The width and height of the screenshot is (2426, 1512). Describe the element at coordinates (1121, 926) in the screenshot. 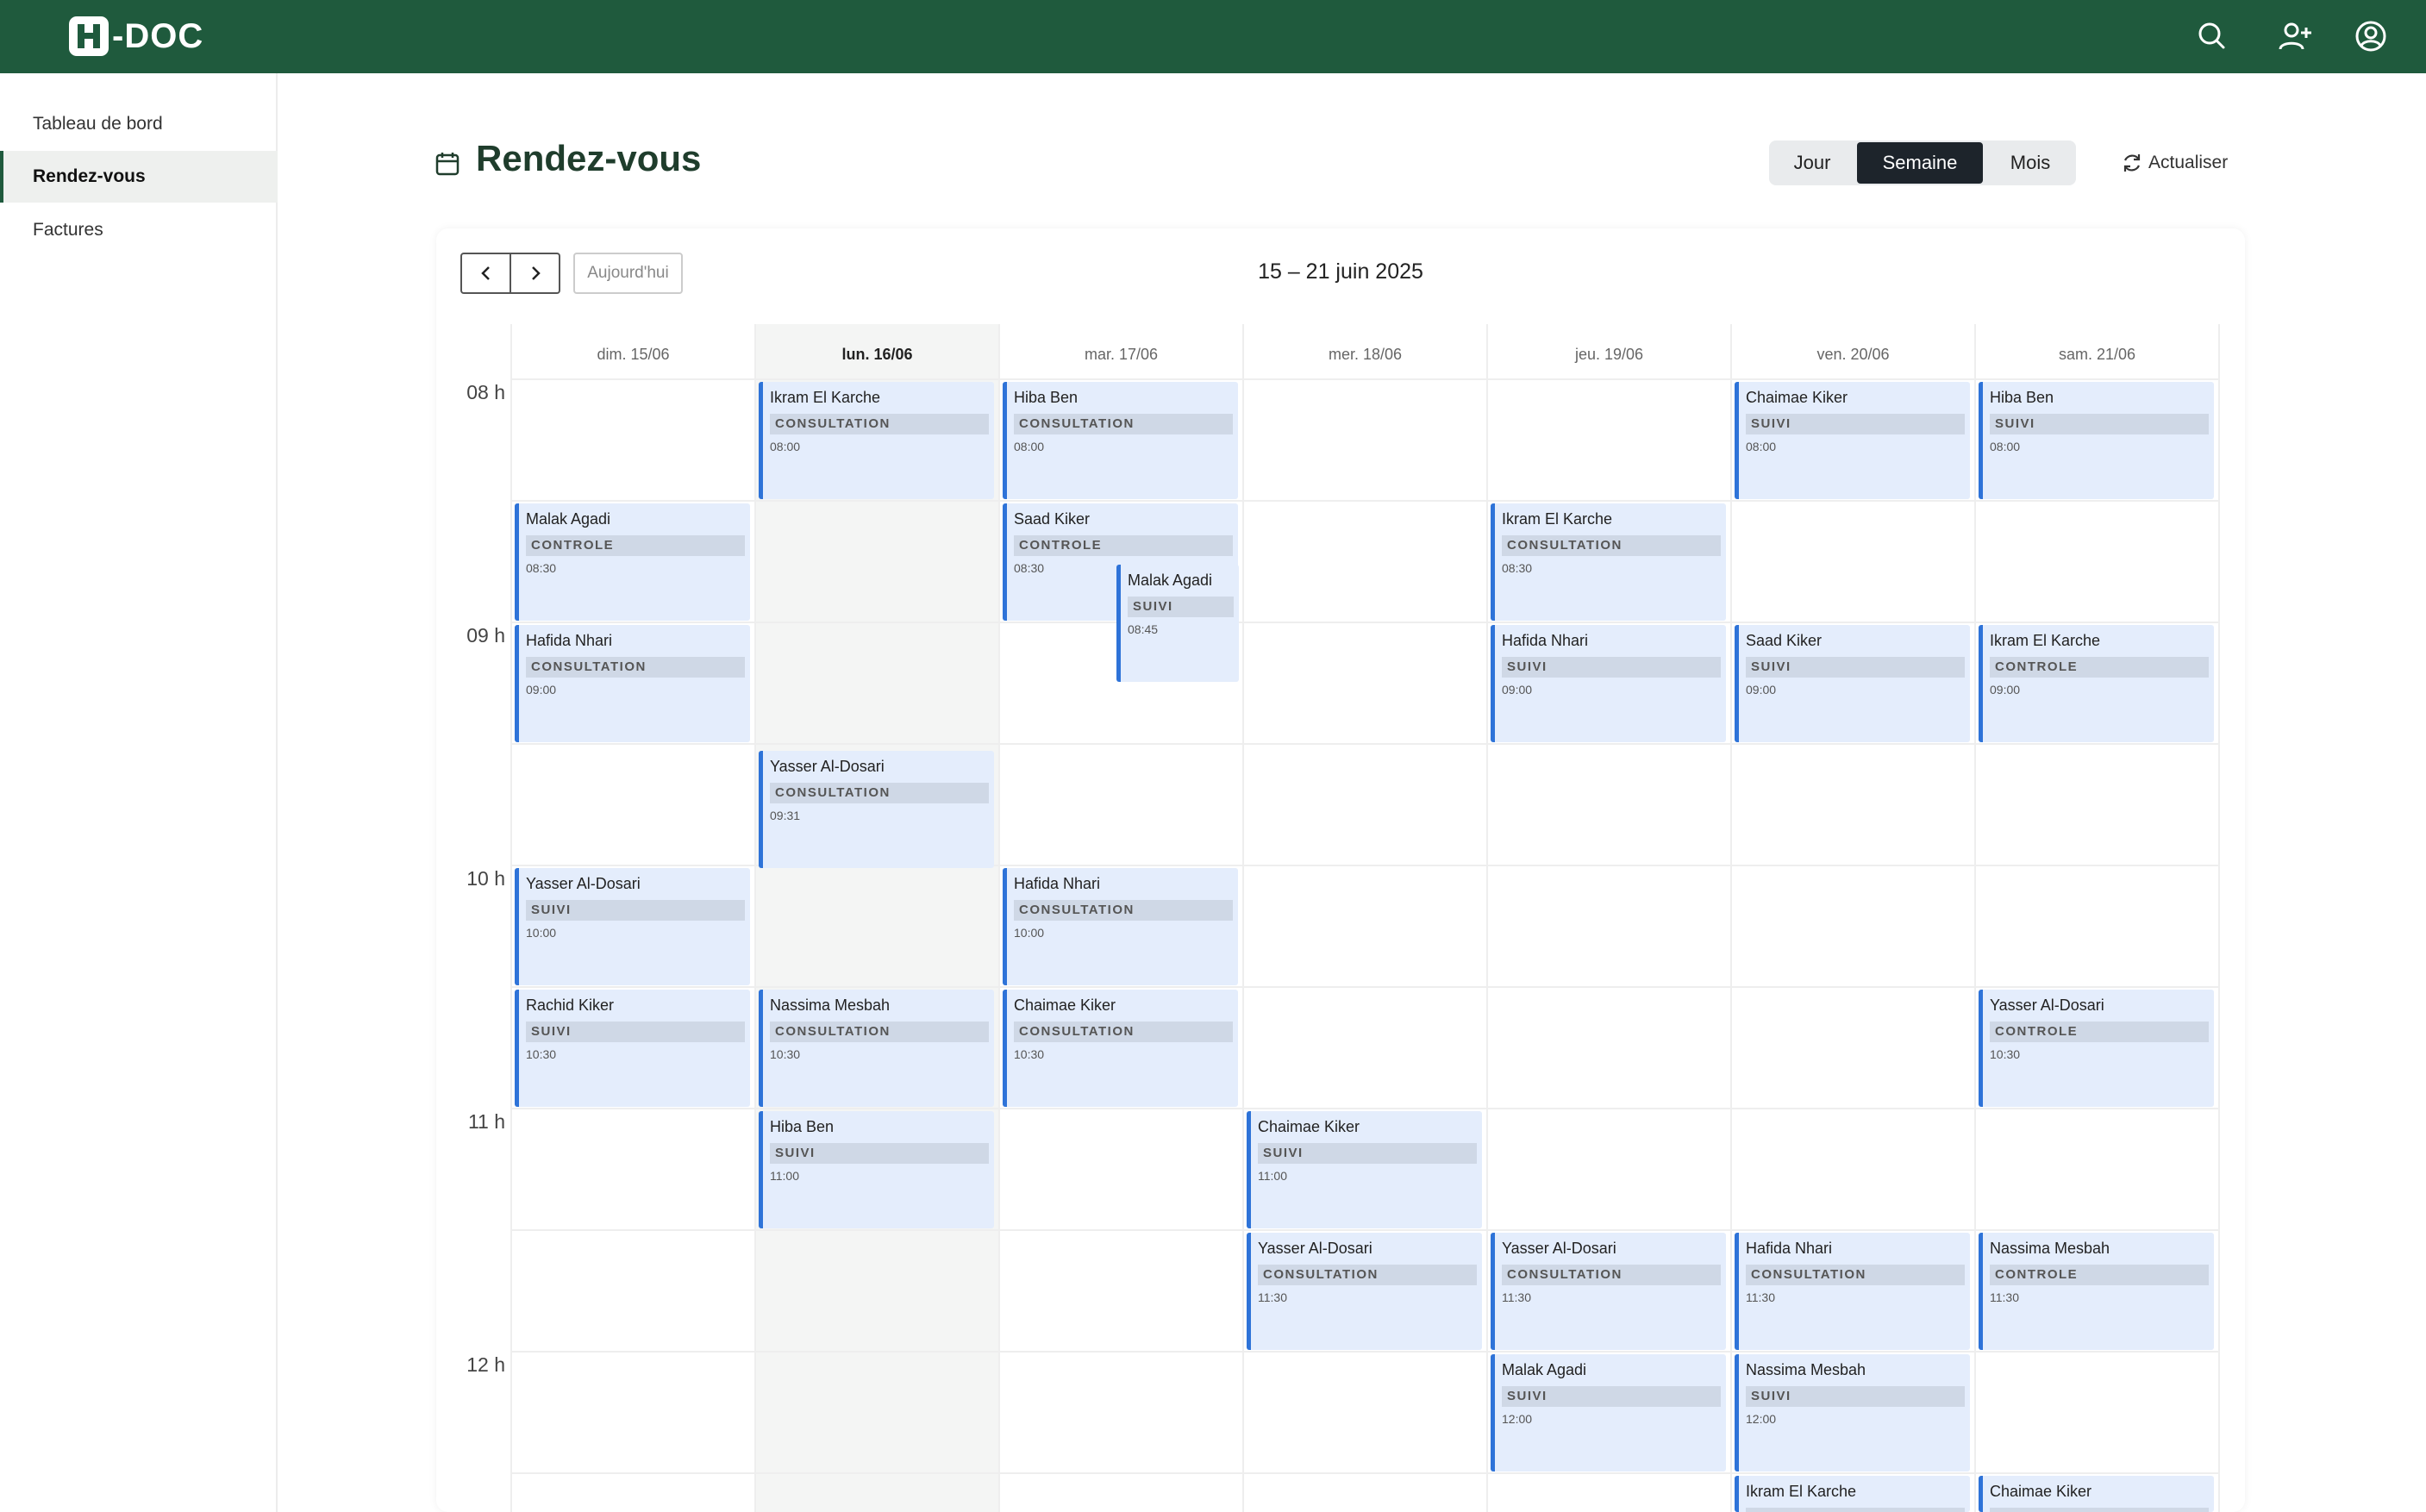

I see `appointment-card: Hafida Nhari CONSULTATION 10:00` at that location.